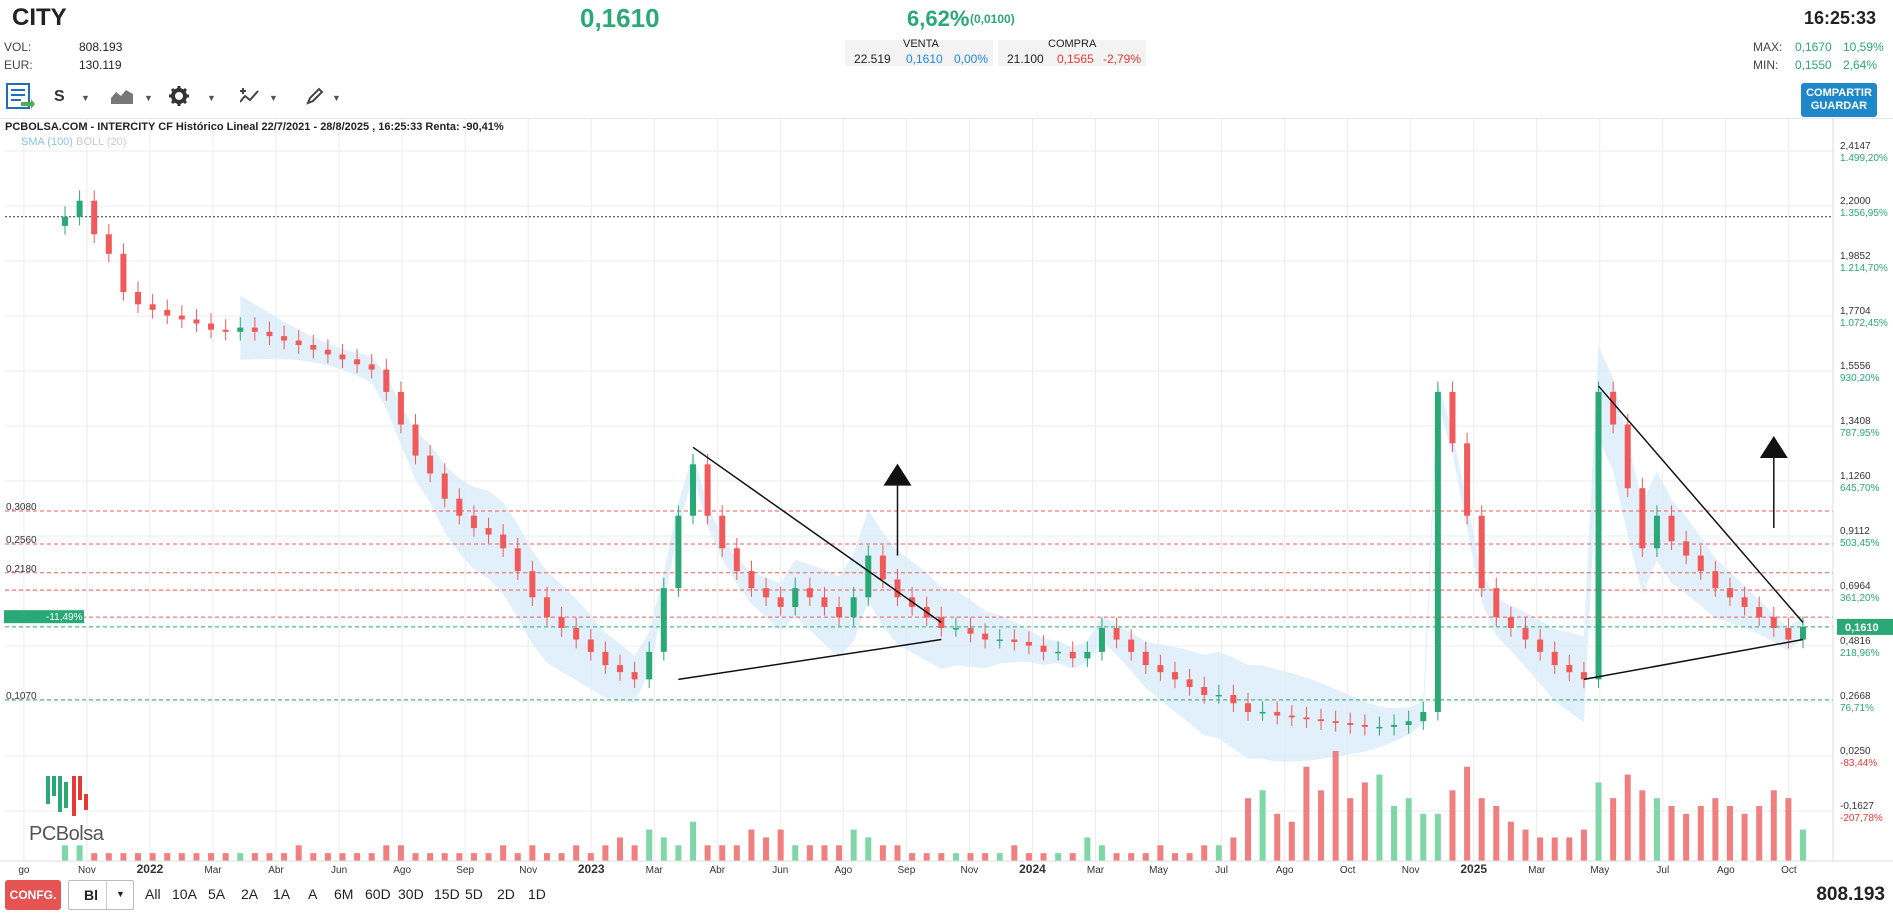  I want to click on x-axis-label: 2024, so click(1032, 868).